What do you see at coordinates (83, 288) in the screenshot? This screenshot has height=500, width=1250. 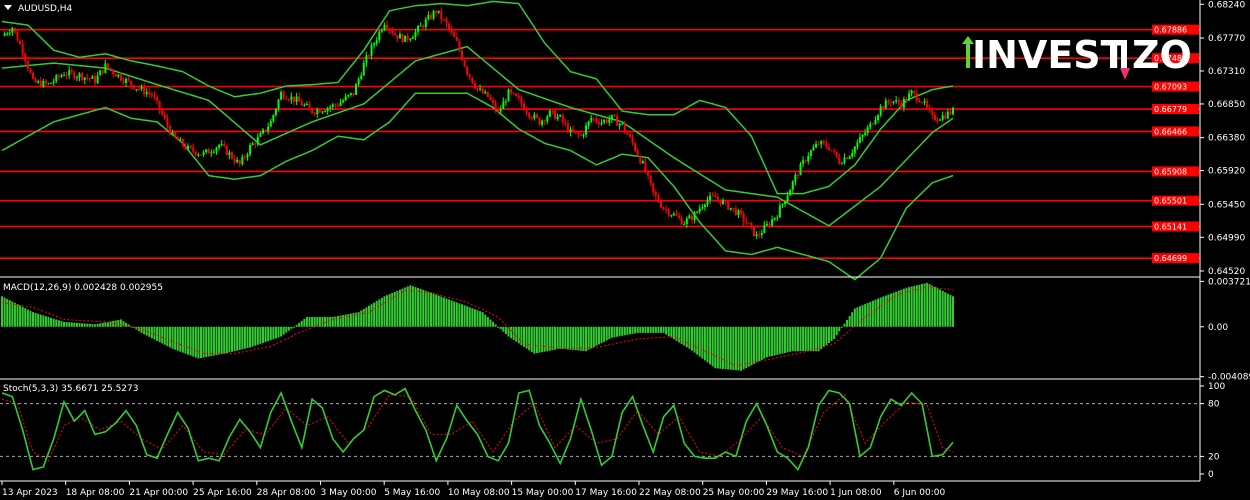 I see `macd-title: MACD(12,26,9) 0.002428 0.002955` at bounding box center [83, 288].